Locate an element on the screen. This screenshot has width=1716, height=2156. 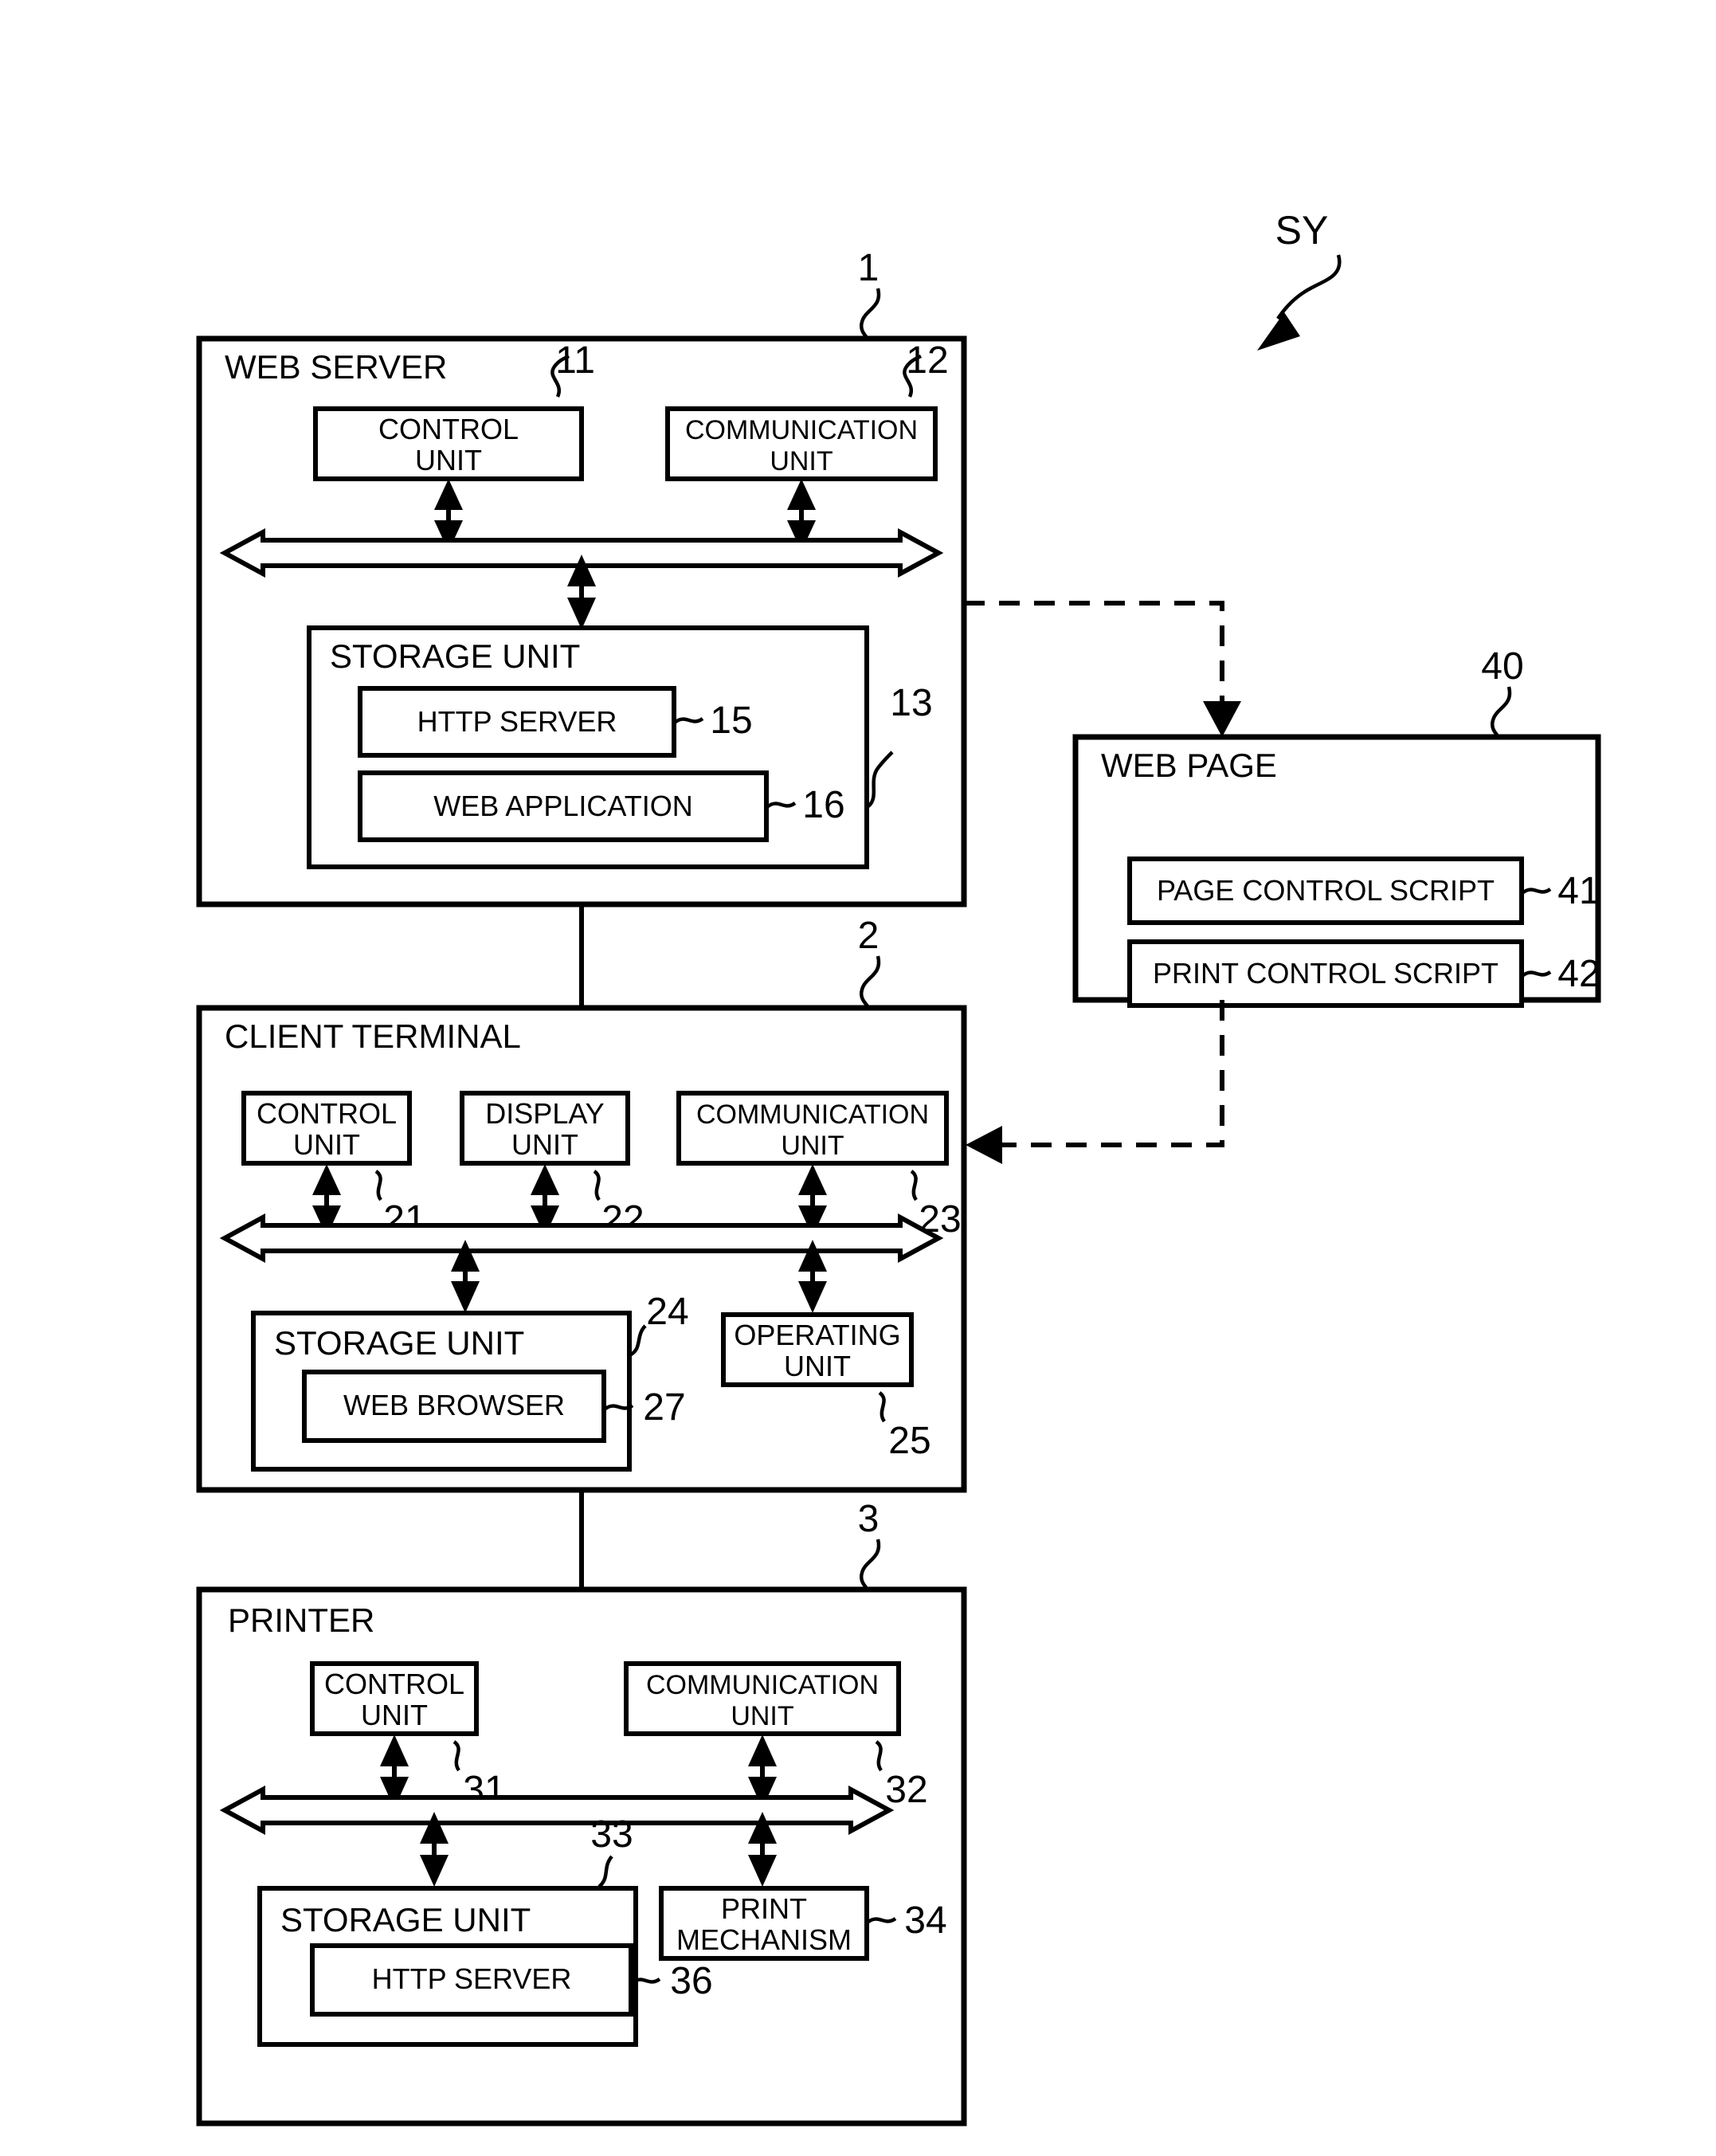
printer-storage-unit-title: STORAGE UNIT is located at coordinates (405, 1919).